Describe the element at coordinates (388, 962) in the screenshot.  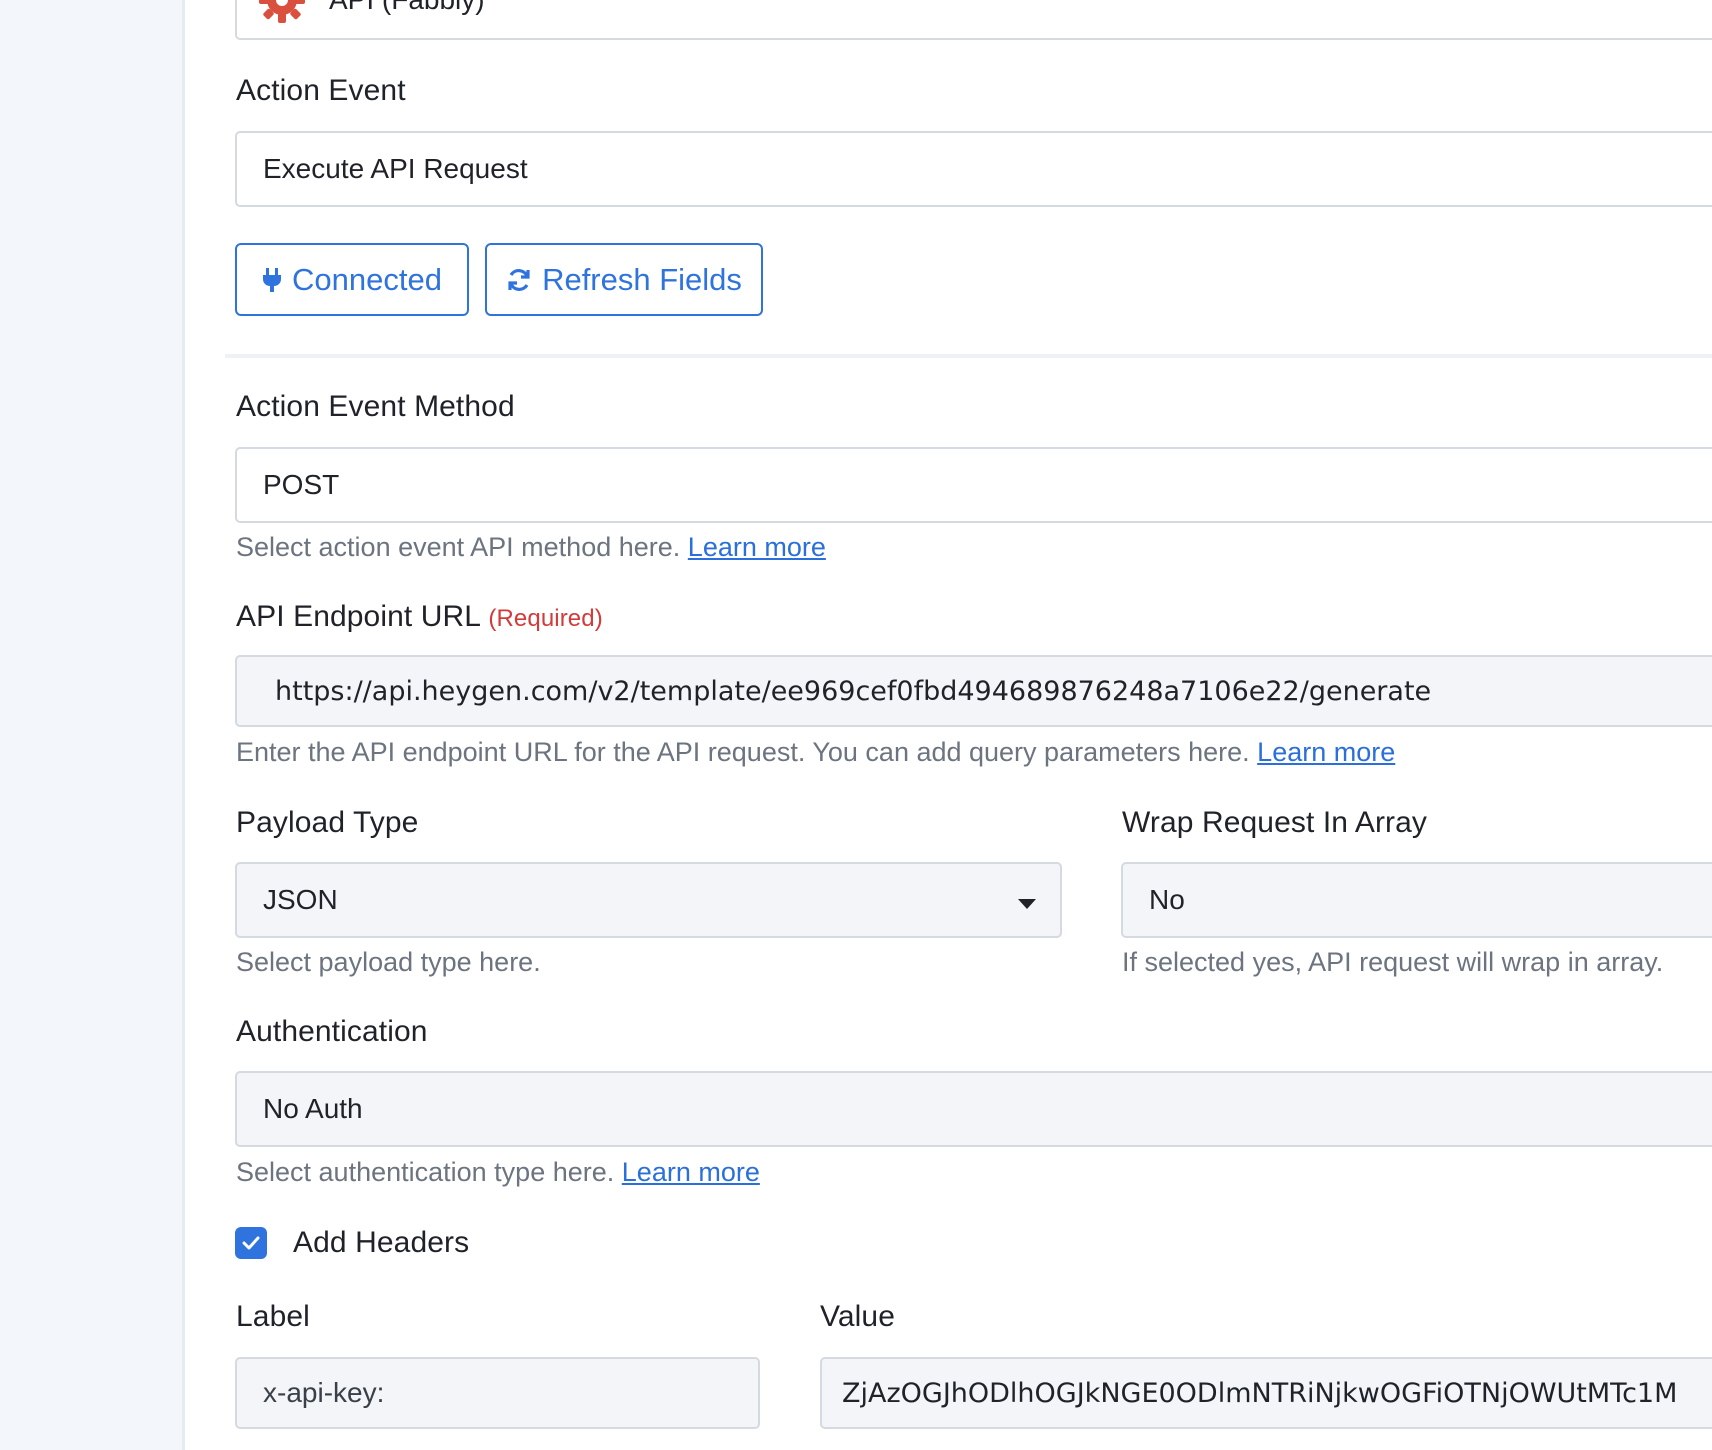
I see `payload-help: Select payload type here.` at that location.